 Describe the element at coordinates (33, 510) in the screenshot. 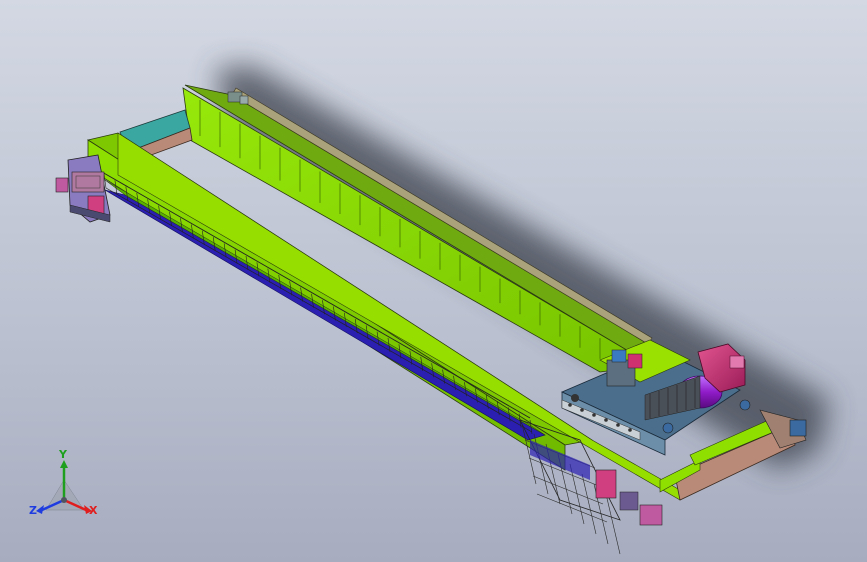

I see `axis-z-label: Z` at that location.